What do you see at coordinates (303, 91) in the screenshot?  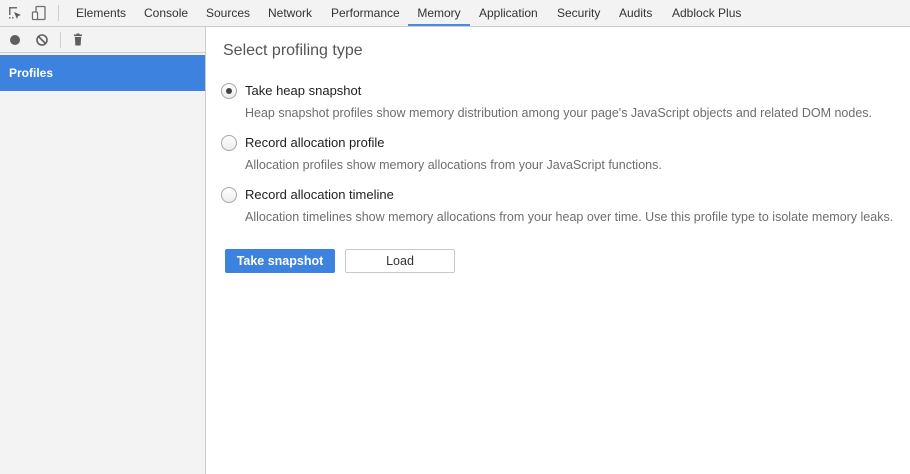 I see `option-label: Take heap snapshot` at bounding box center [303, 91].